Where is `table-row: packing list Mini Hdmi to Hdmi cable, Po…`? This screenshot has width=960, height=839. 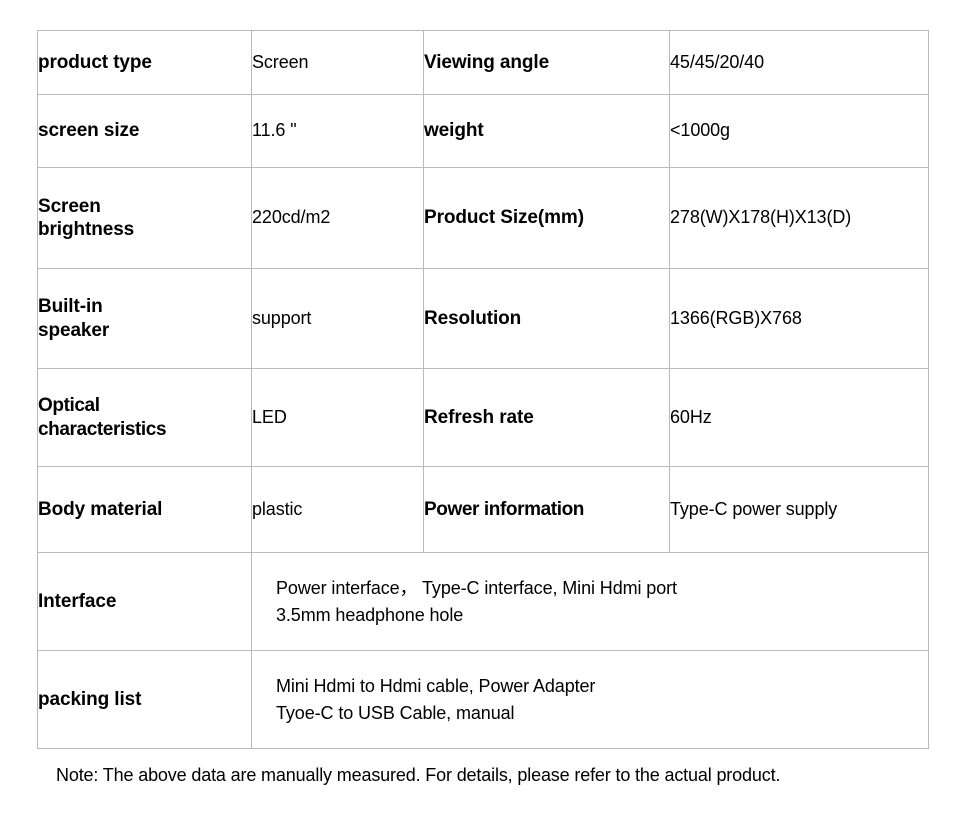 table-row: packing list Mini Hdmi to Hdmi cable, Po… is located at coordinates (483, 699).